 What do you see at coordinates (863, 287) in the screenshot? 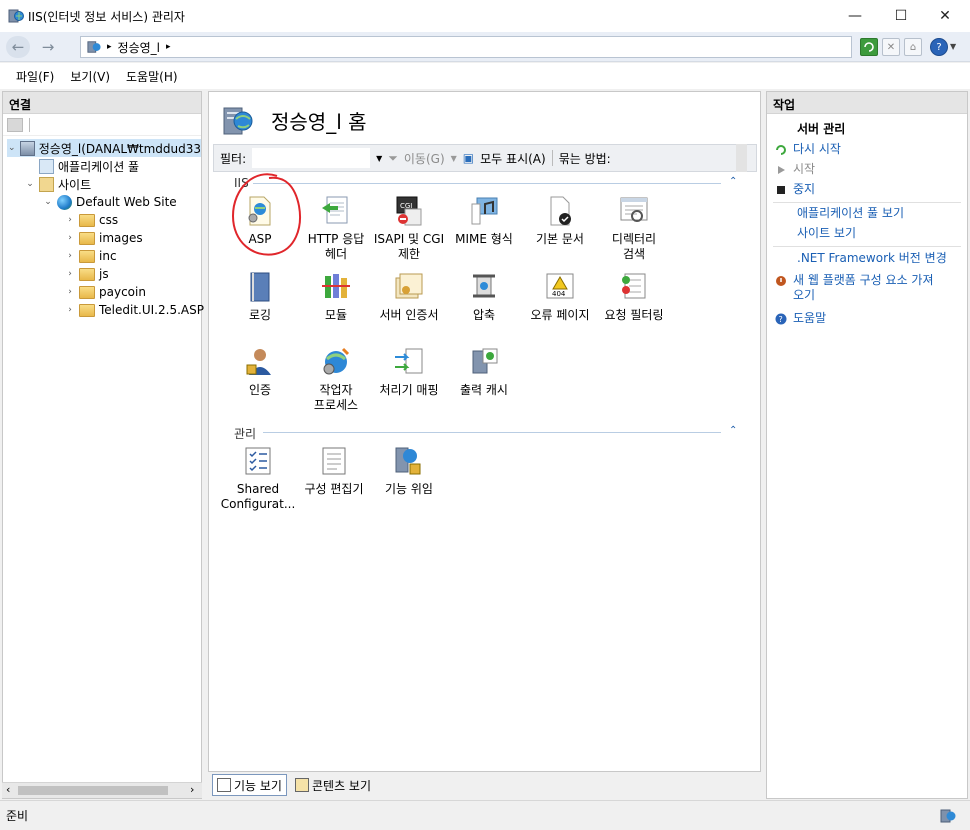
I see `action-label: 새 웹 플랫폼 구성 요소 가져 오기` at bounding box center [863, 287].